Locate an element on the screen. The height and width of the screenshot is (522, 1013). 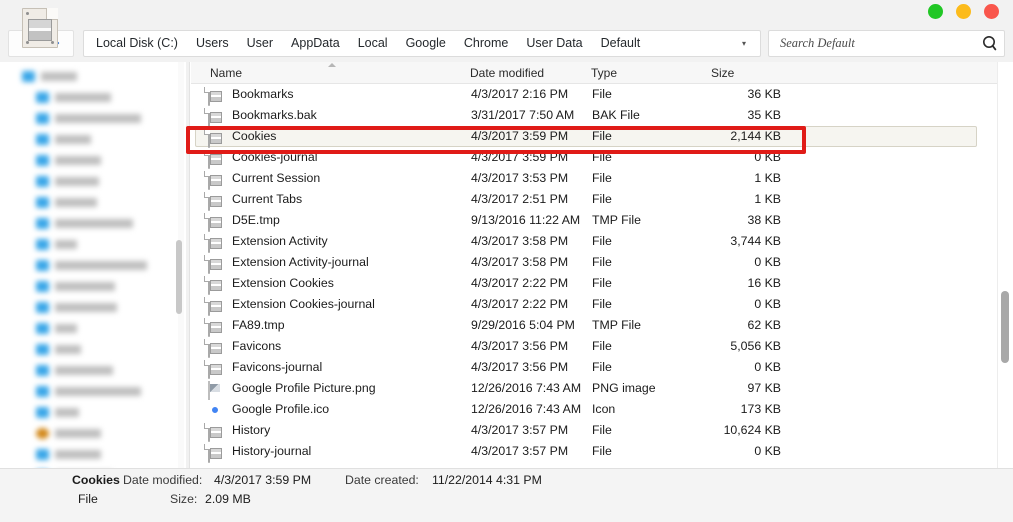
breadcrumb-user-data: User Data is located at coordinates (554, 43).